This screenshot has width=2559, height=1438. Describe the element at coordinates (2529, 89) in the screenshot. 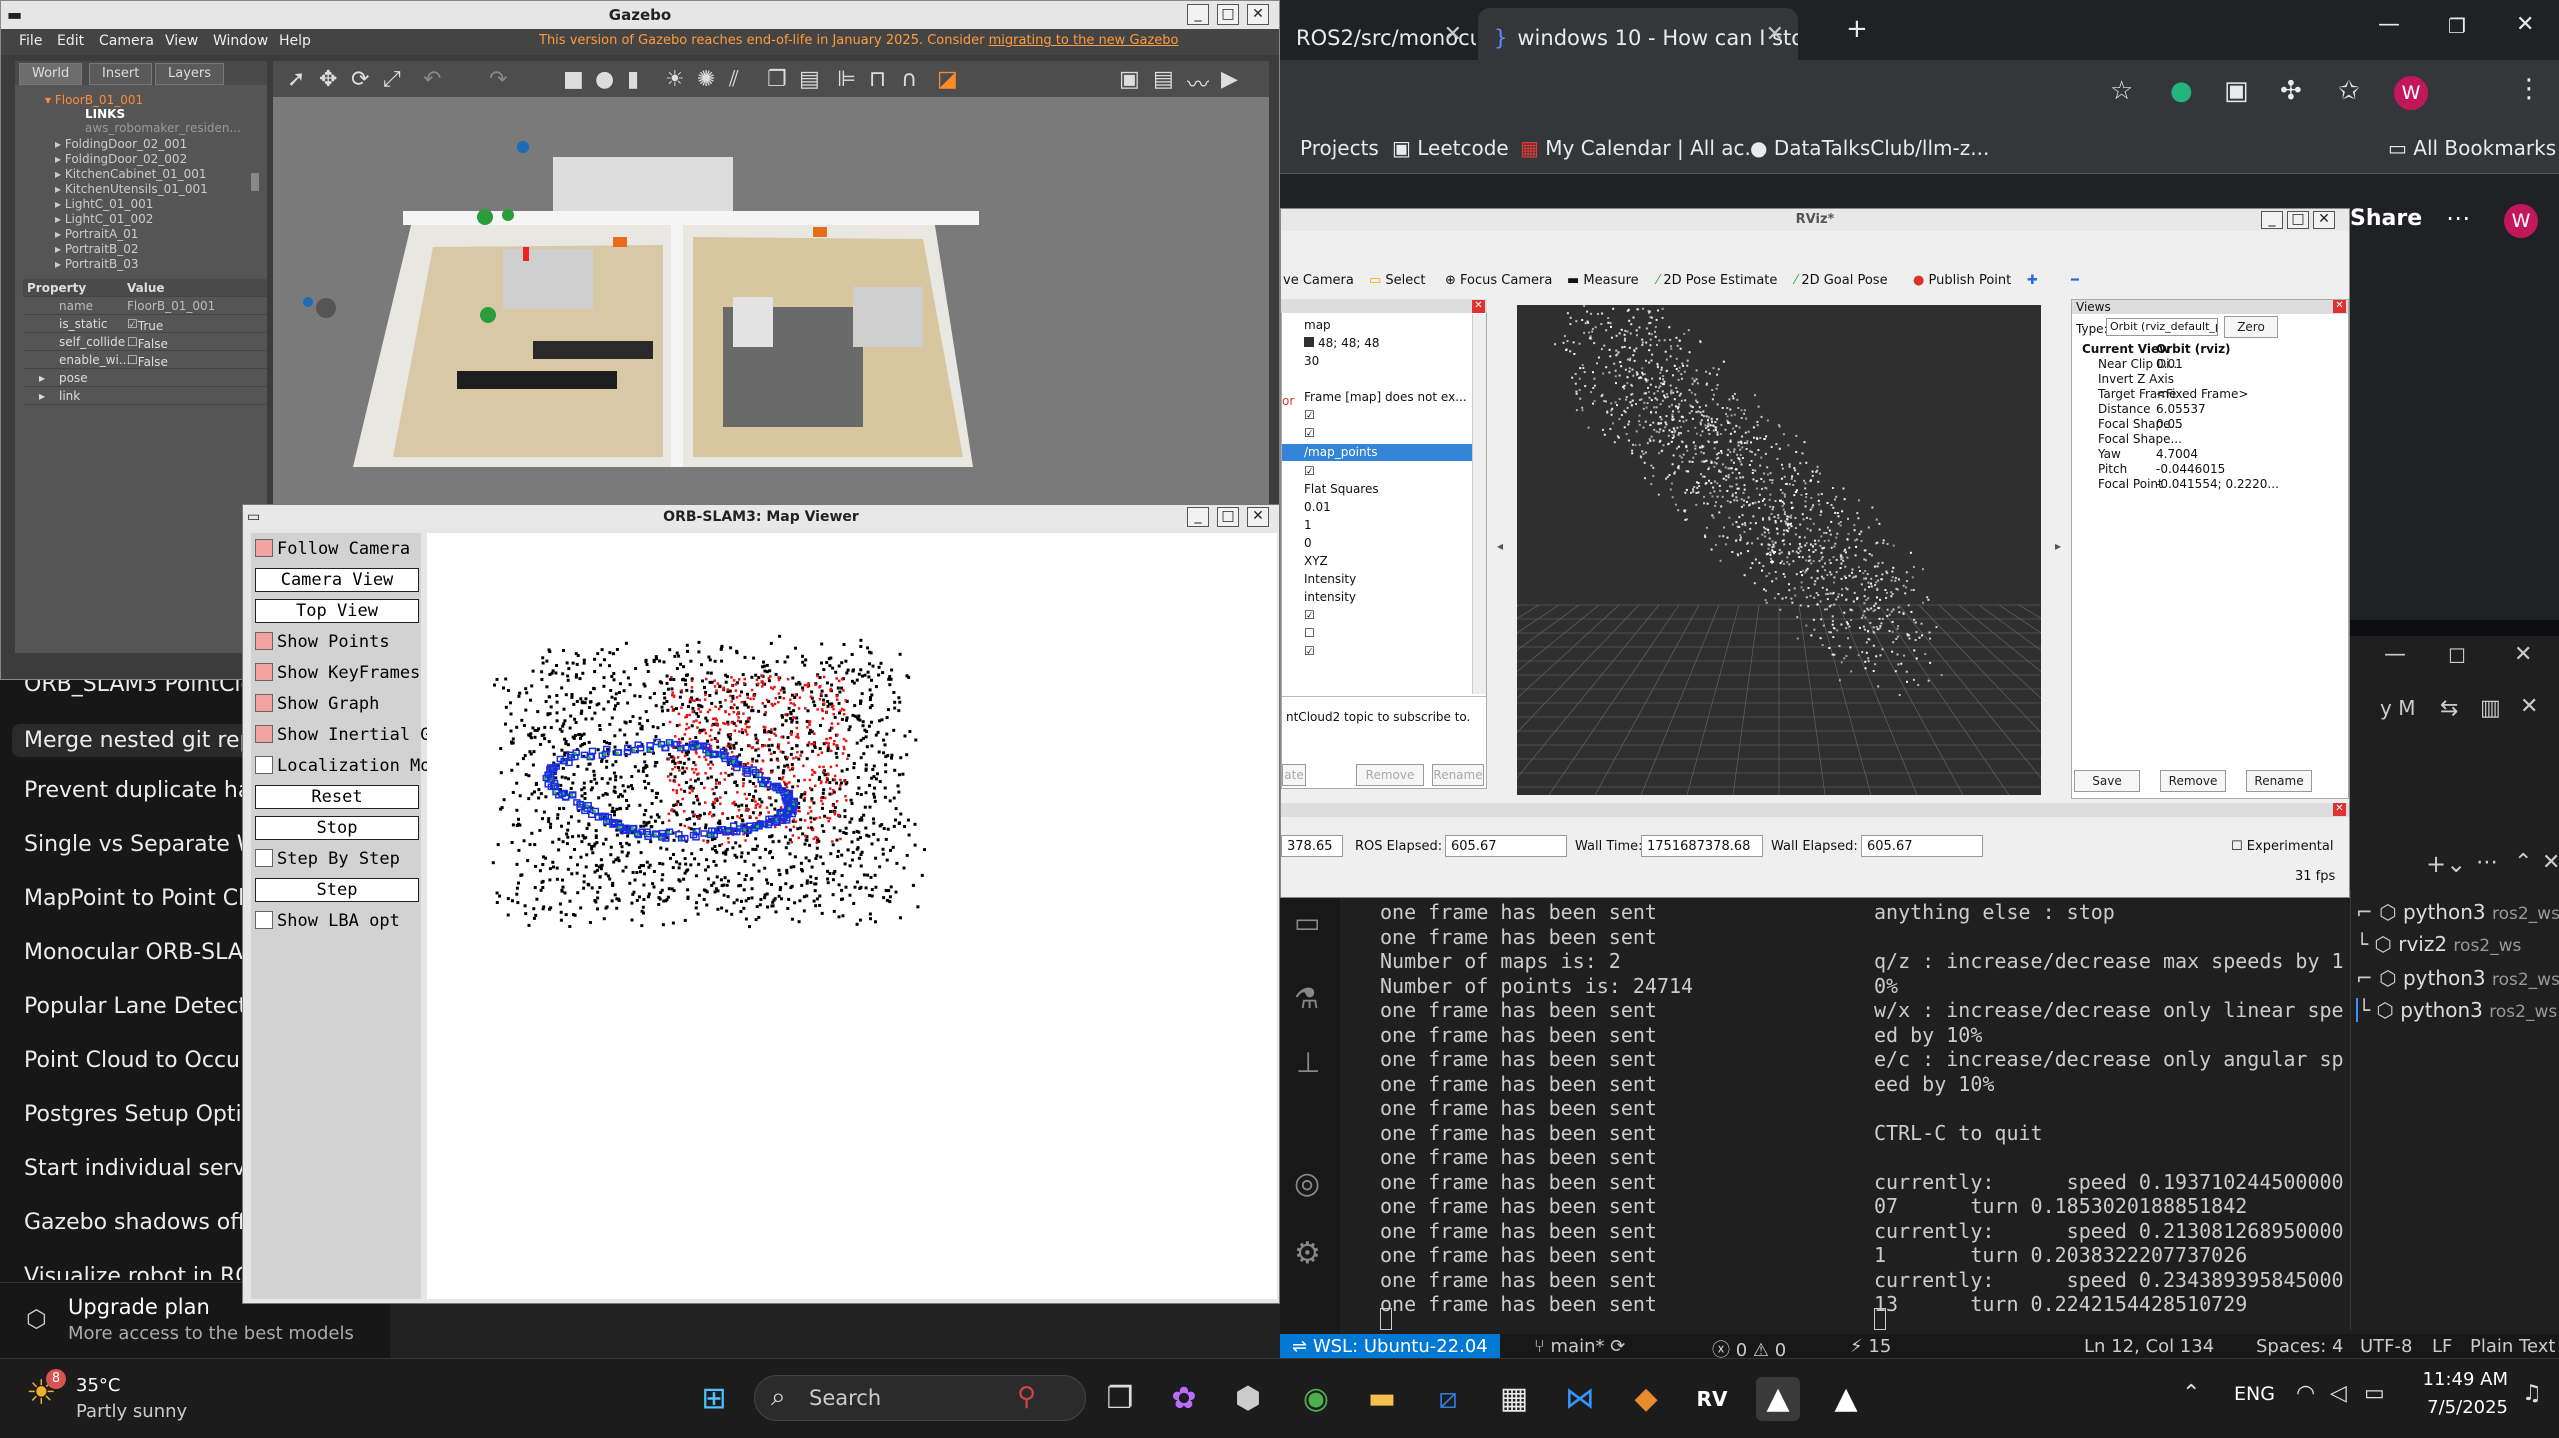

I see `more-icon: ⋮` at that location.